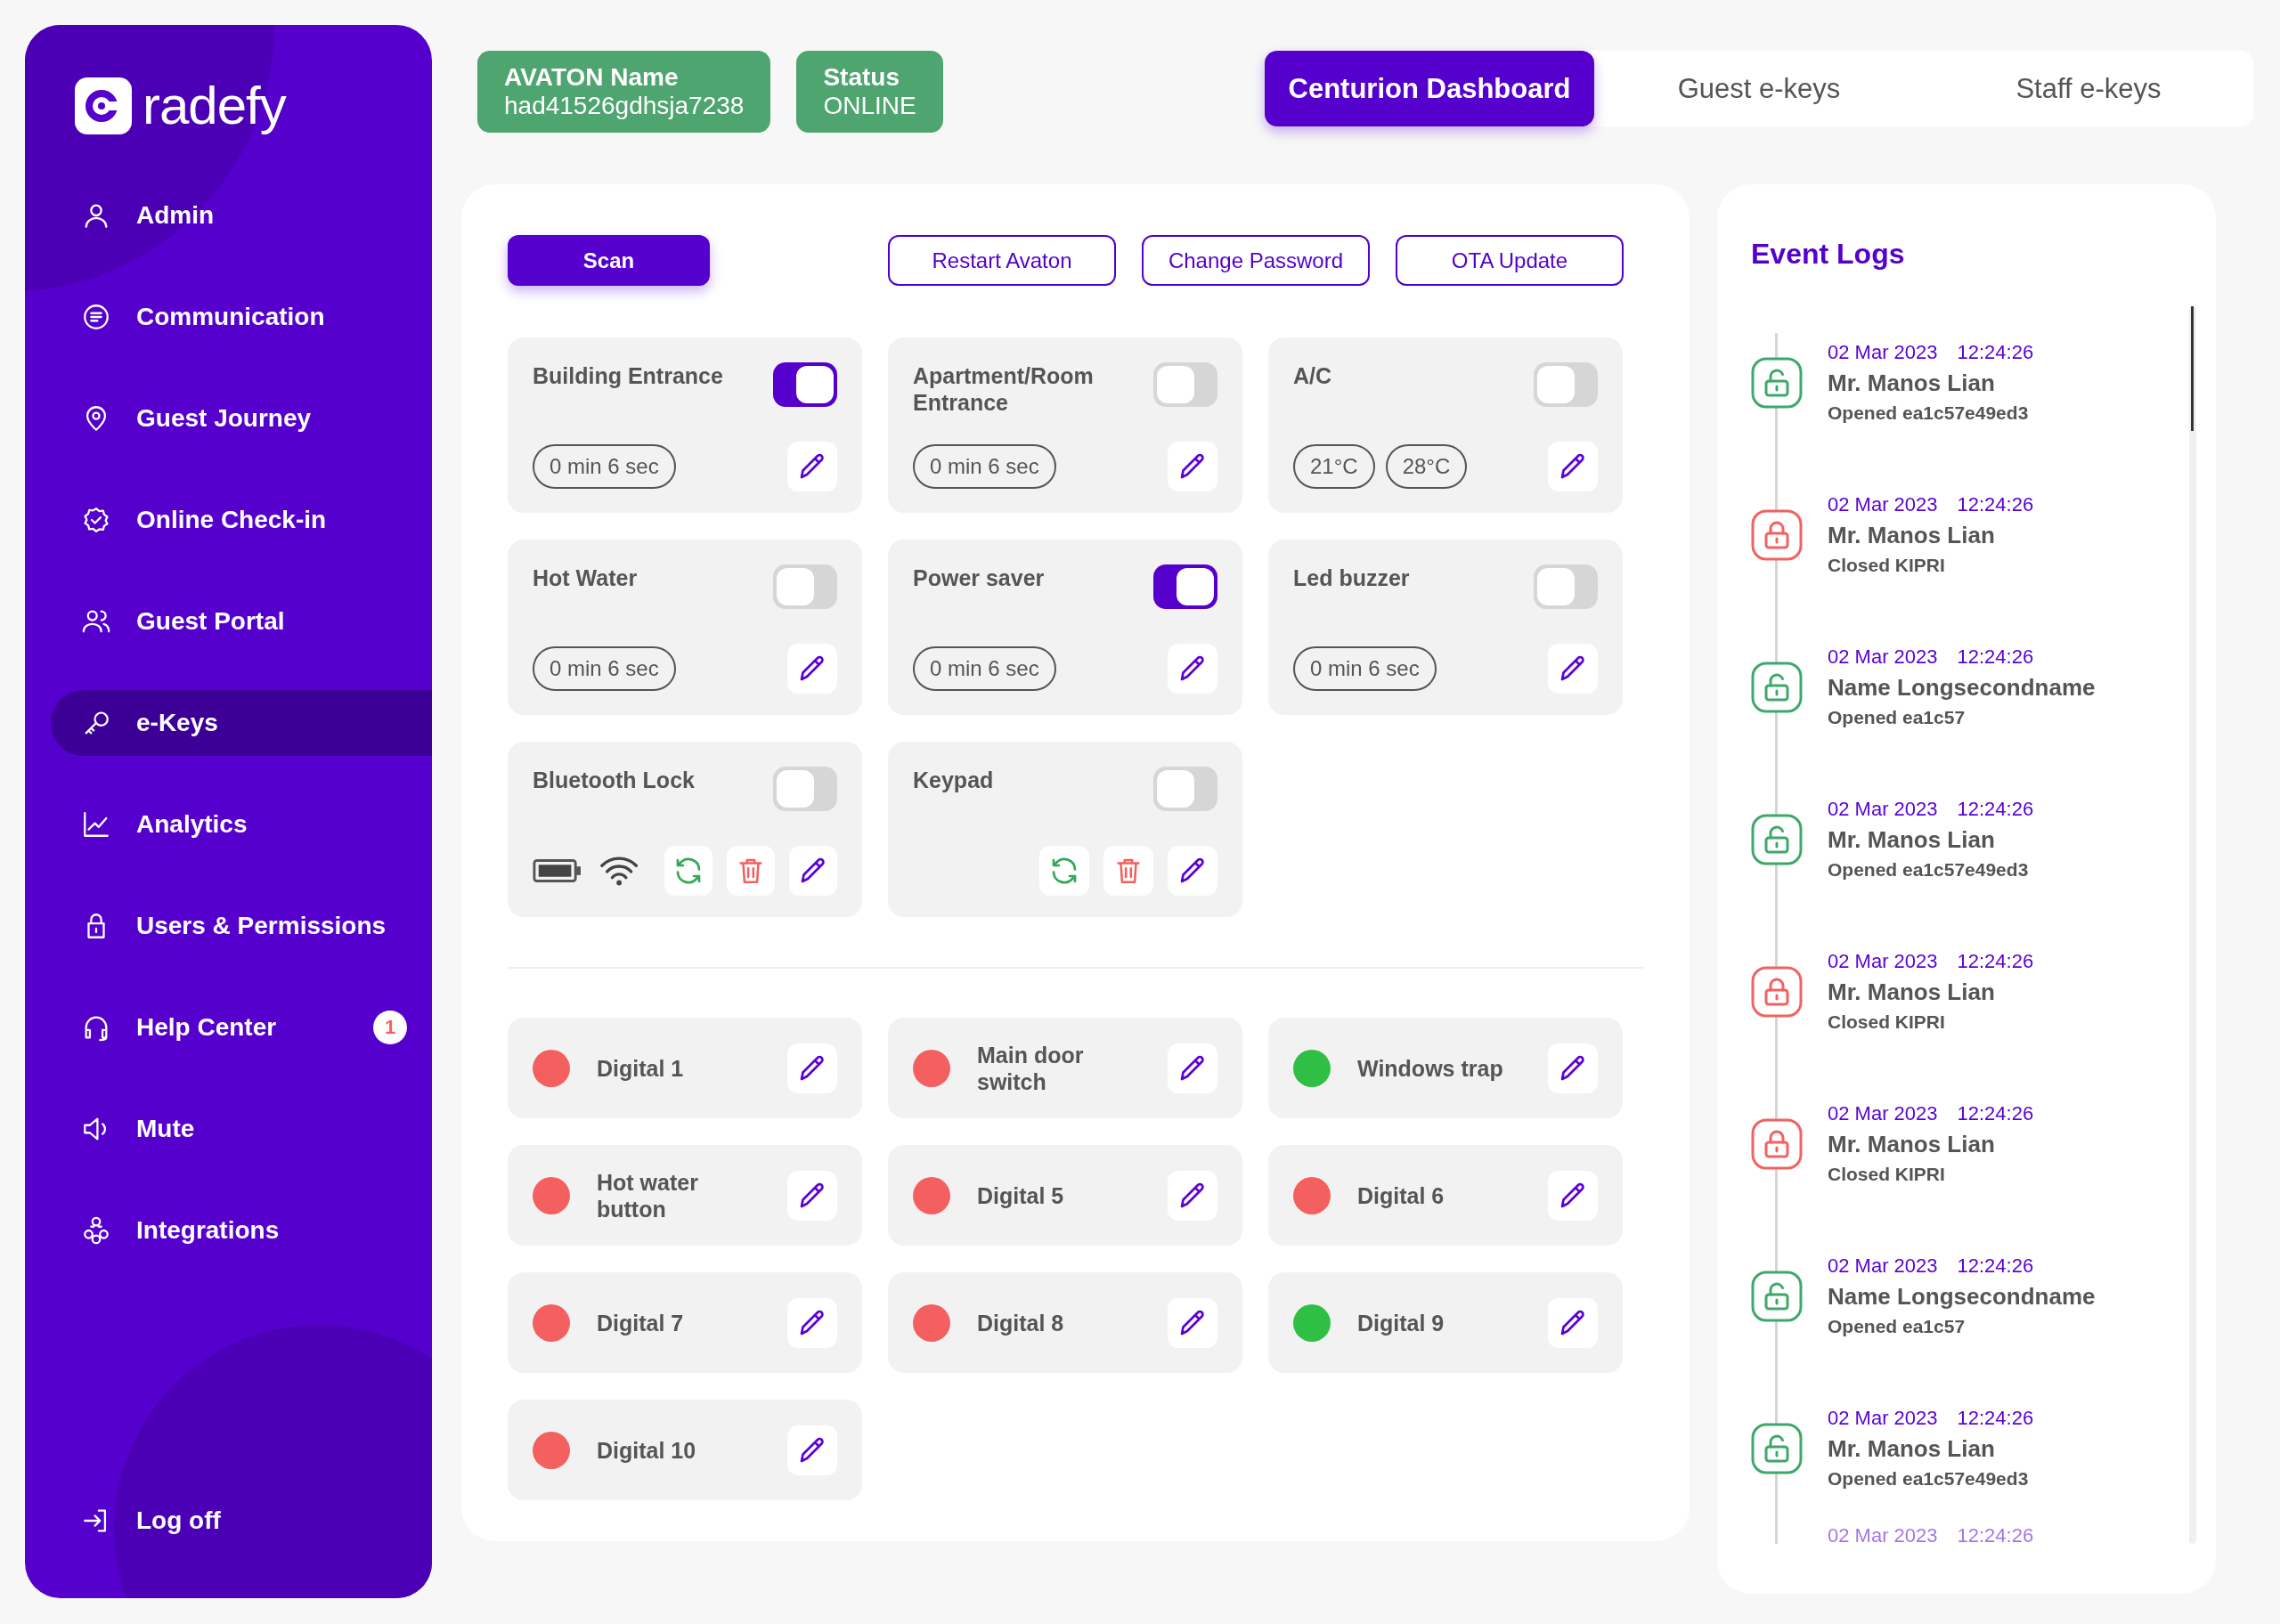 Image resolution: width=2280 pixels, height=1624 pixels. Describe the element at coordinates (1031, 1068) in the screenshot. I see `input-name: Main door switch` at that location.